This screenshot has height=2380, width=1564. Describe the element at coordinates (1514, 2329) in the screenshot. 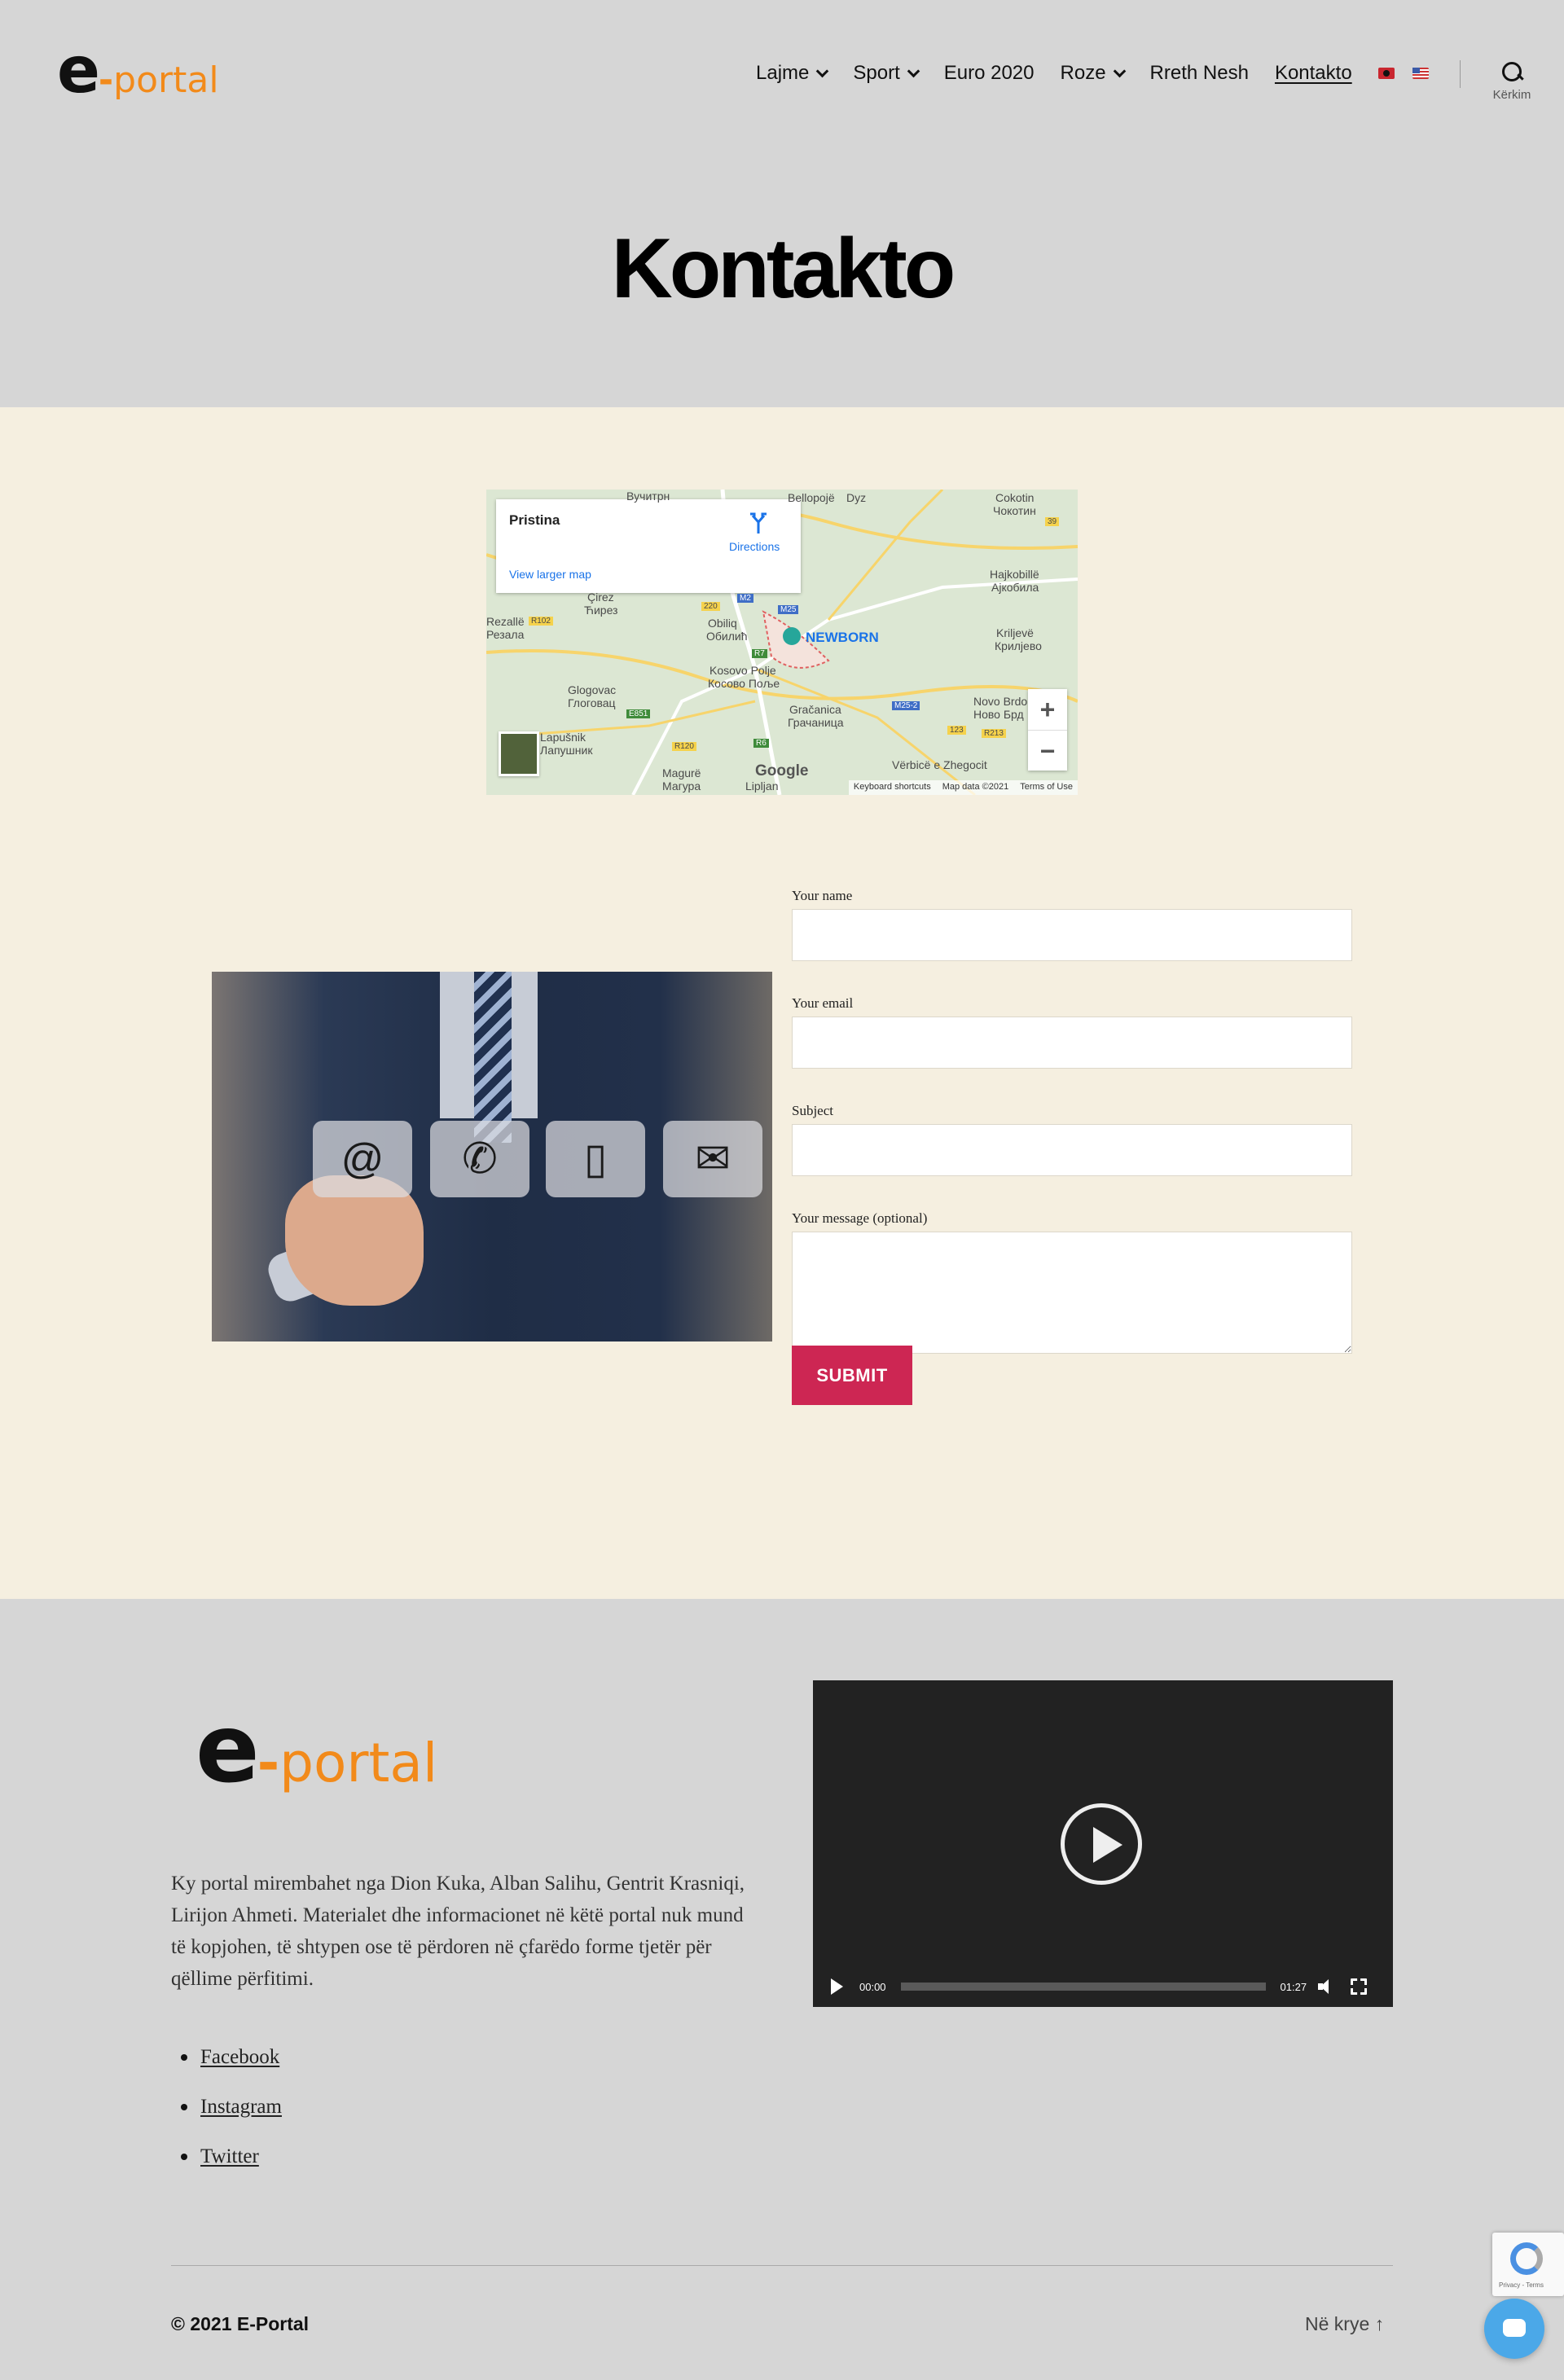

I see `chat-bubble-icon` at that location.